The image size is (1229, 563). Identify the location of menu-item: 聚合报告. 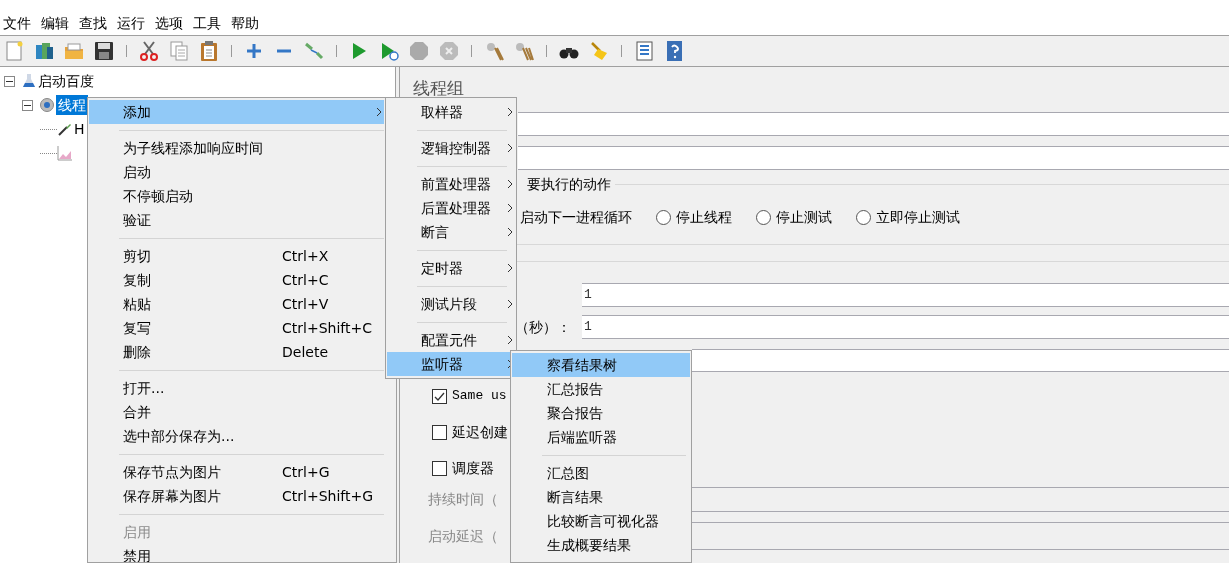
(601, 413).